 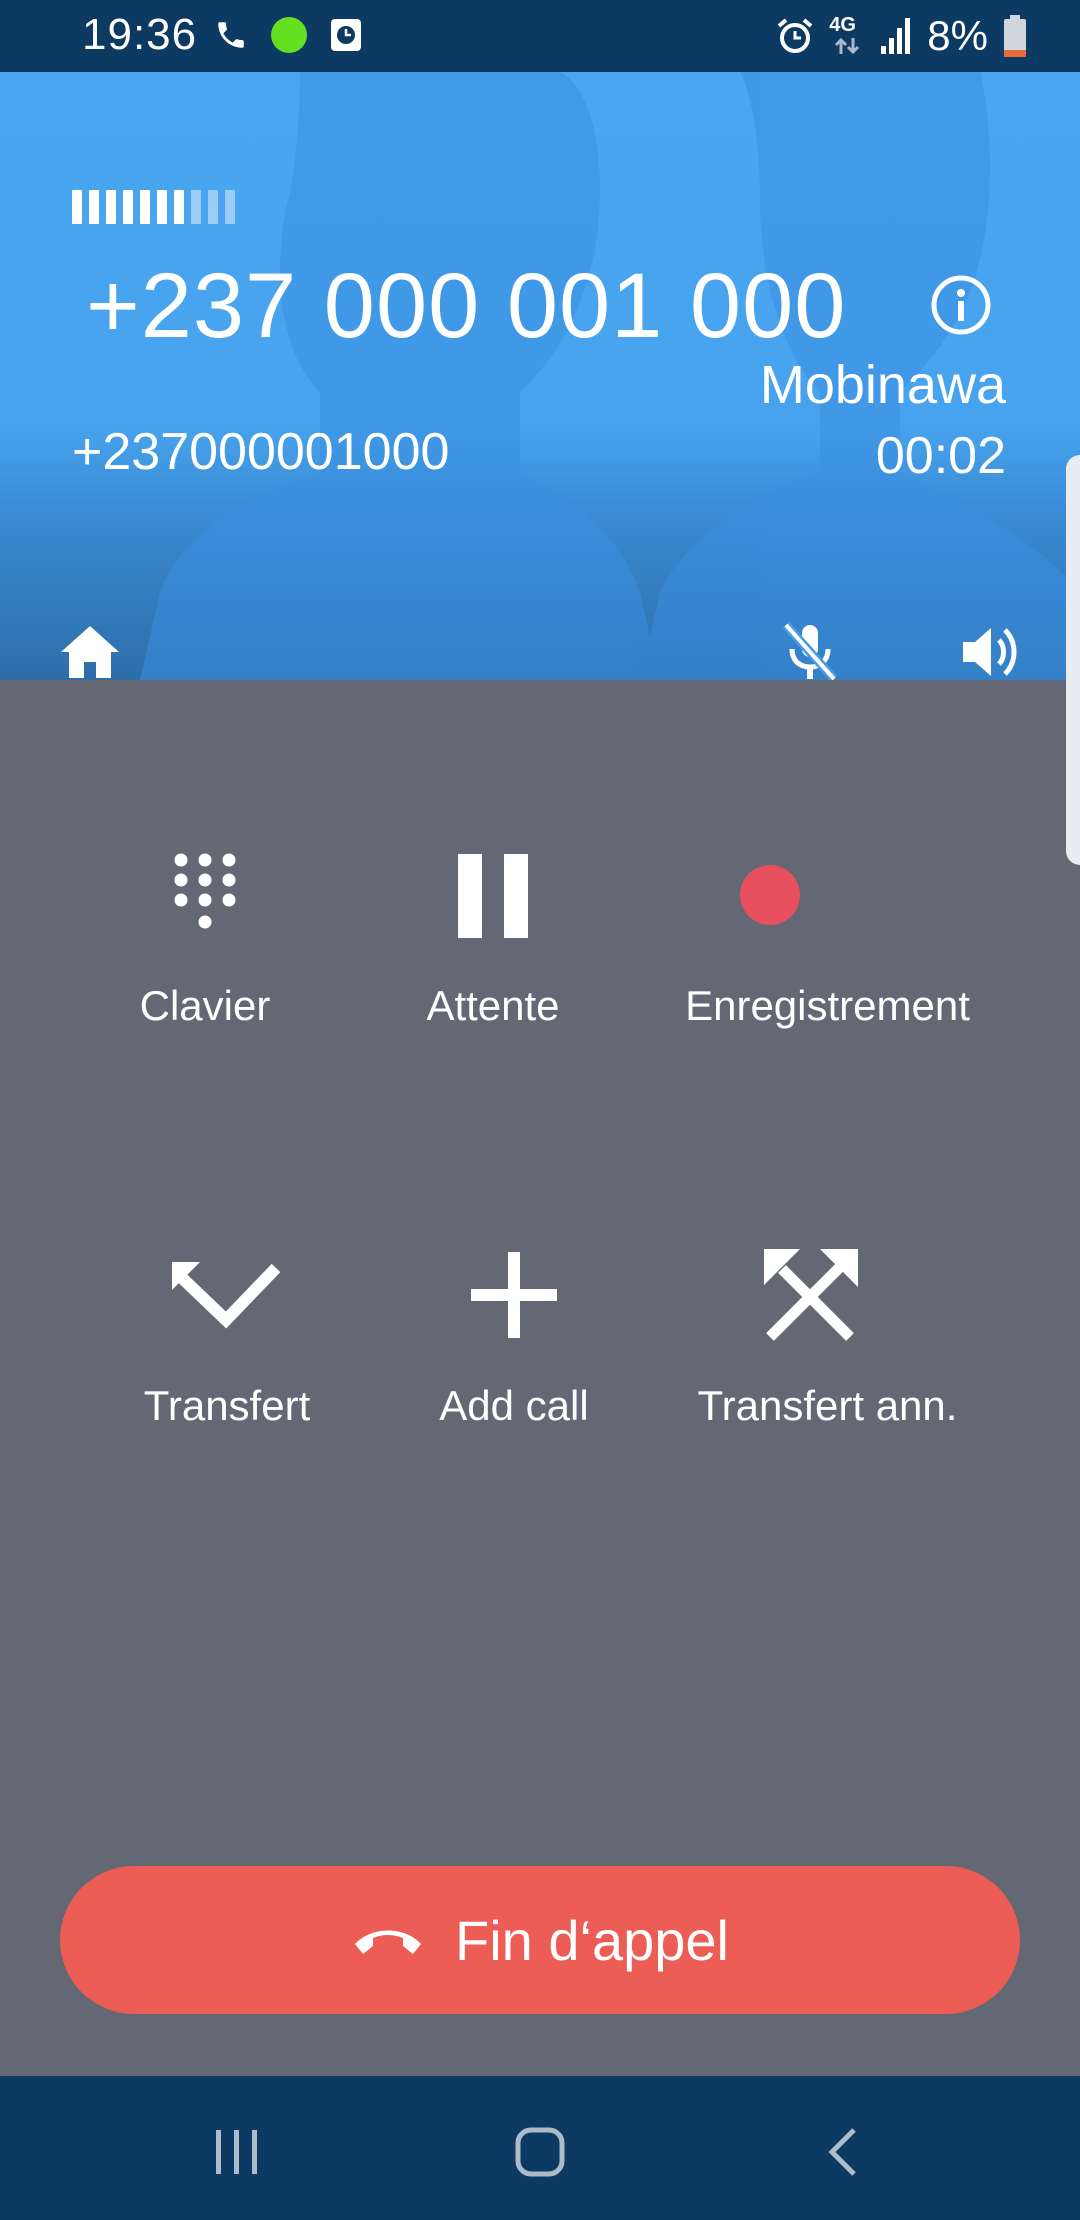 What do you see at coordinates (827, 1405) in the screenshot?
I see `attended-transfer-label: Transfert ann.` at bounding box center [827, 1405].